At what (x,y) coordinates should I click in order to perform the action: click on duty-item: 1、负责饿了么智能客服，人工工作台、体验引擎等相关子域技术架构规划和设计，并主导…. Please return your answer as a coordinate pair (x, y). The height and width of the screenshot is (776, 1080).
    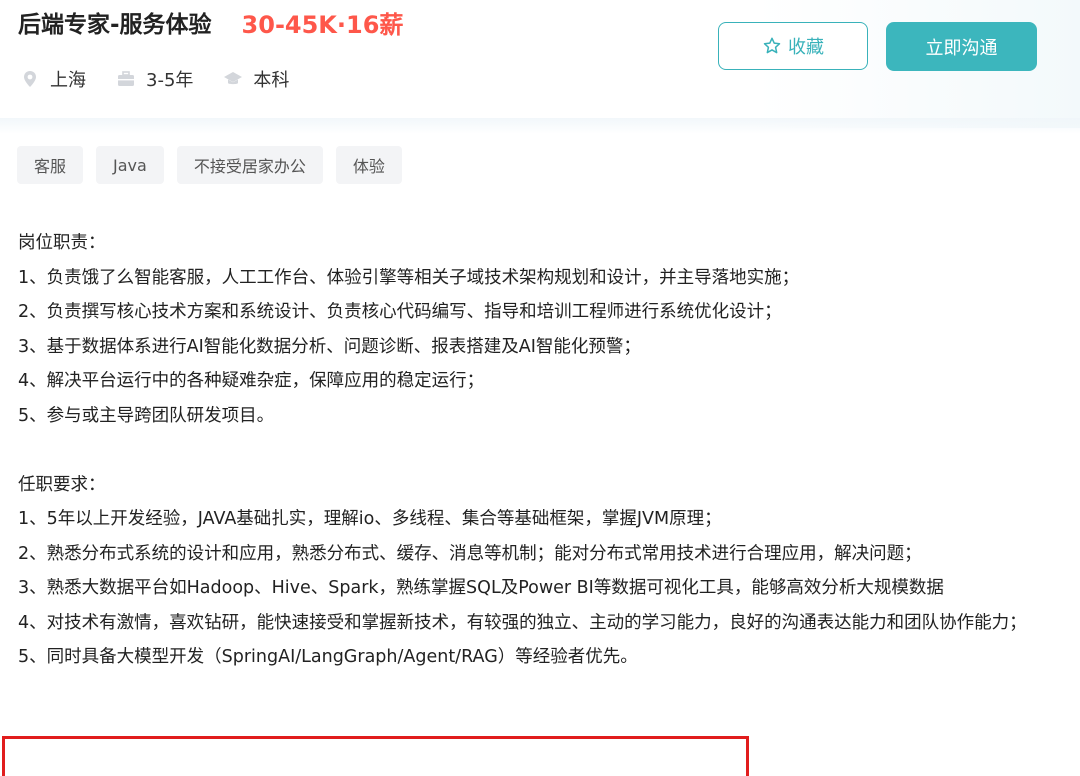
    Looking at the image, I should click on (409, 277).